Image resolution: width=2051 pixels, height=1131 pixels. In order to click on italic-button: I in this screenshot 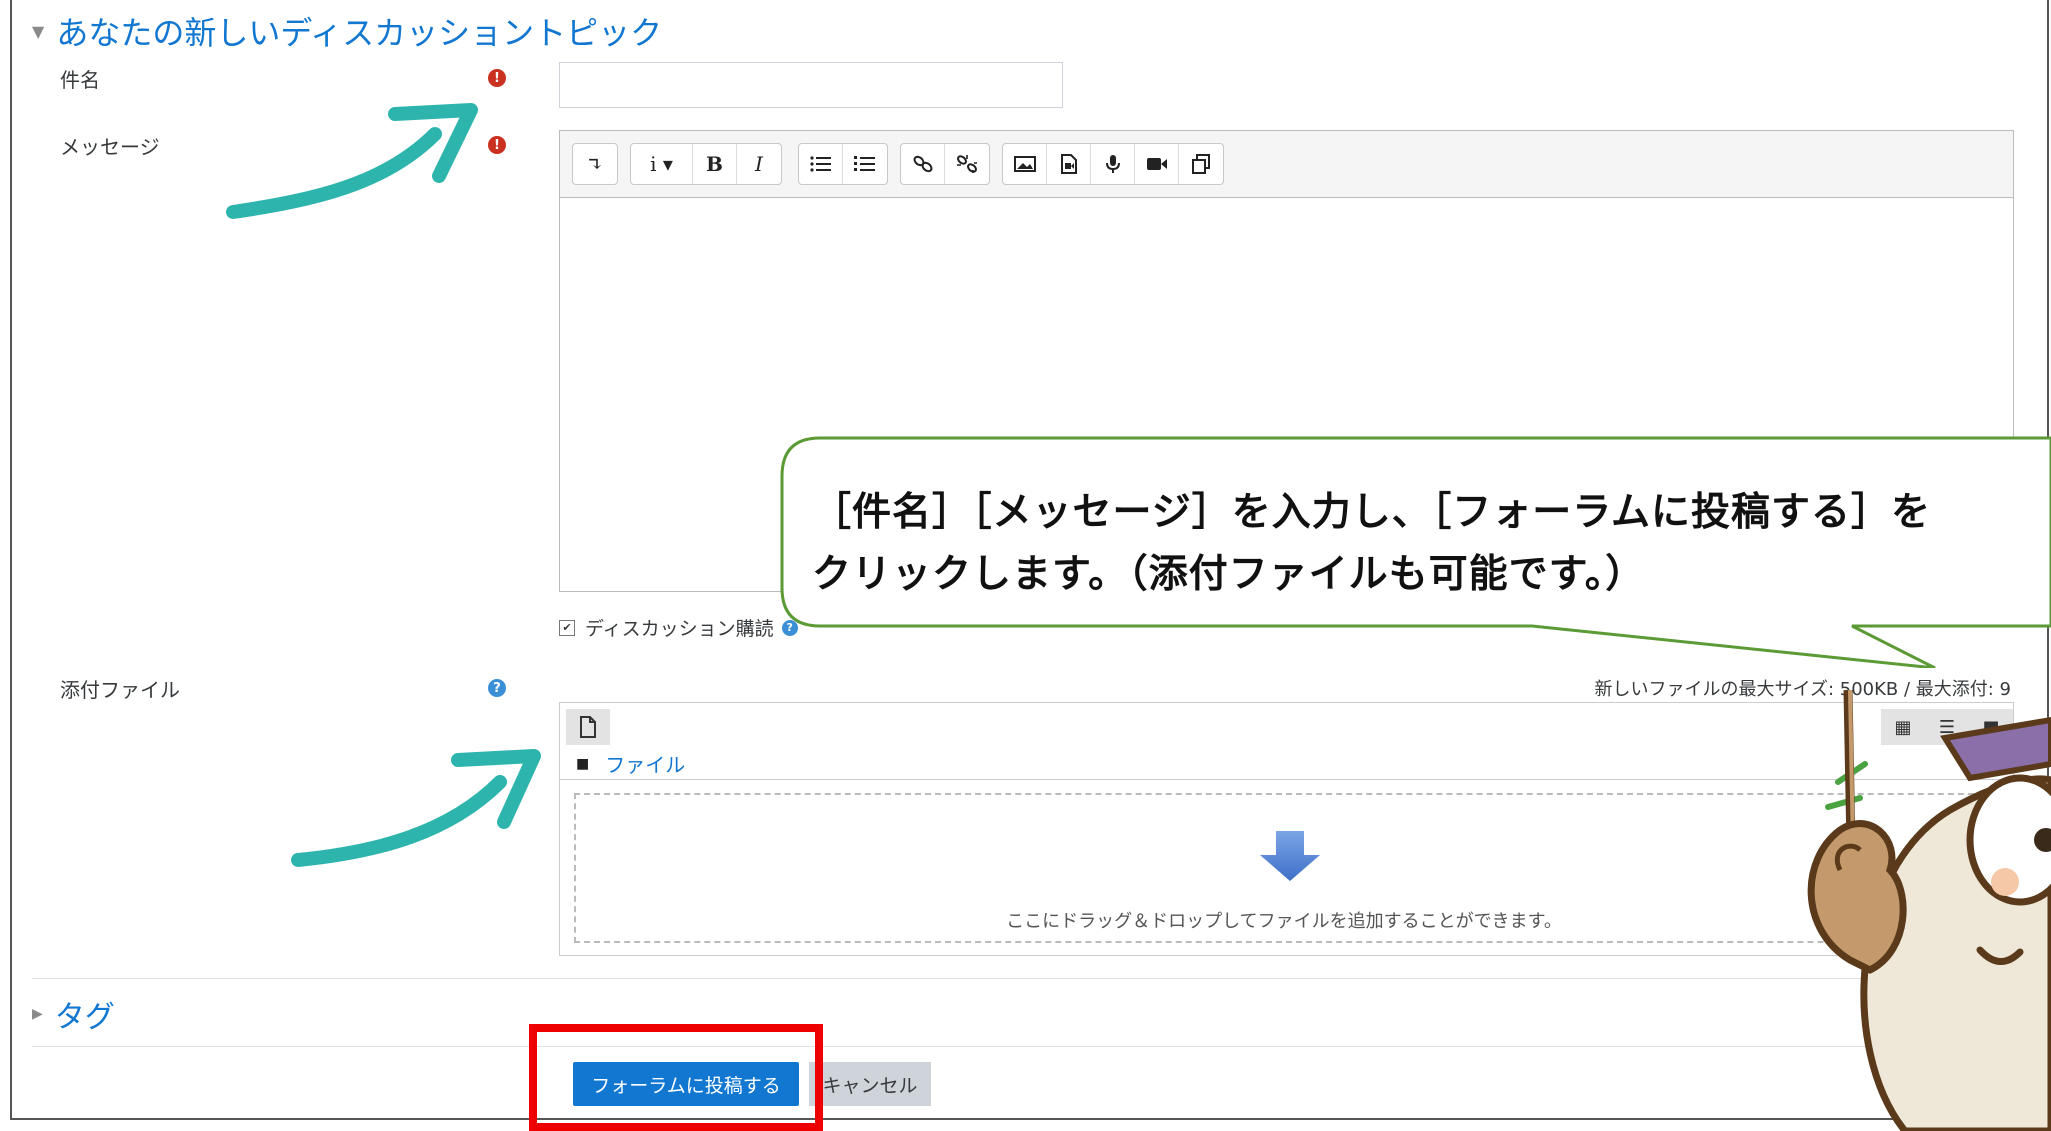, I will do `click(759, 164)`.